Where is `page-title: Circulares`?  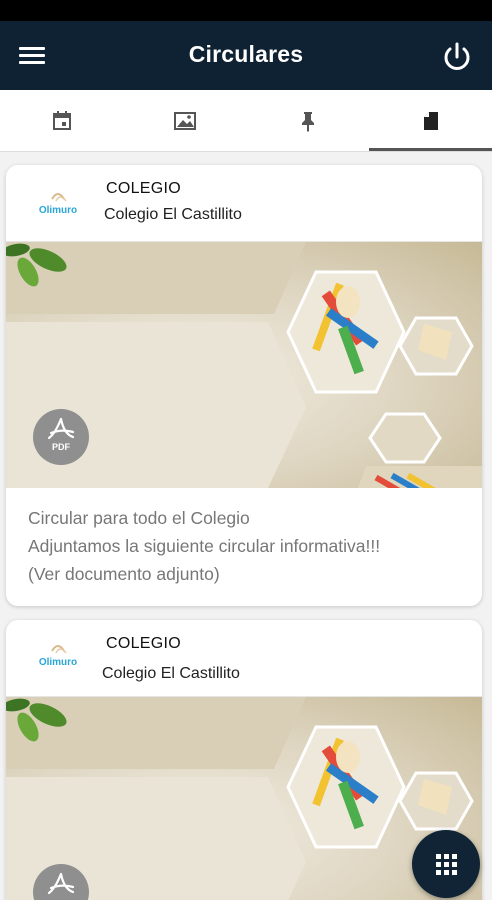 page-title: Circulares is located at coordinates (246, 54).